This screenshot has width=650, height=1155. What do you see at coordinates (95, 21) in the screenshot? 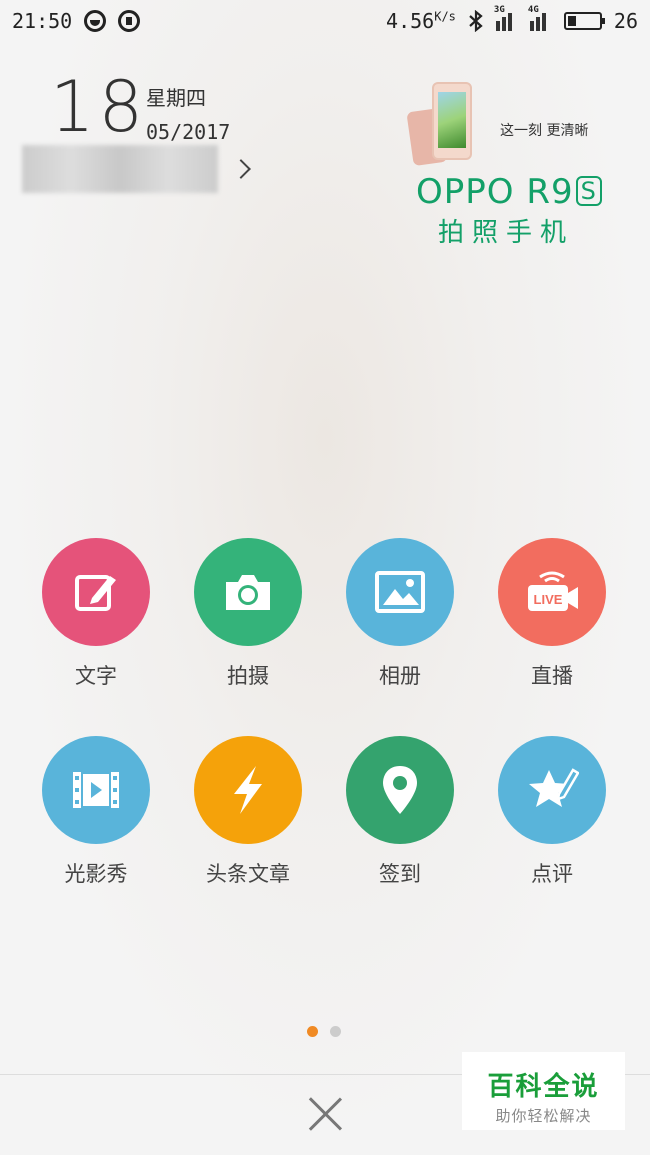
I see `app-notification-icon` at bounding box center [95, 21].